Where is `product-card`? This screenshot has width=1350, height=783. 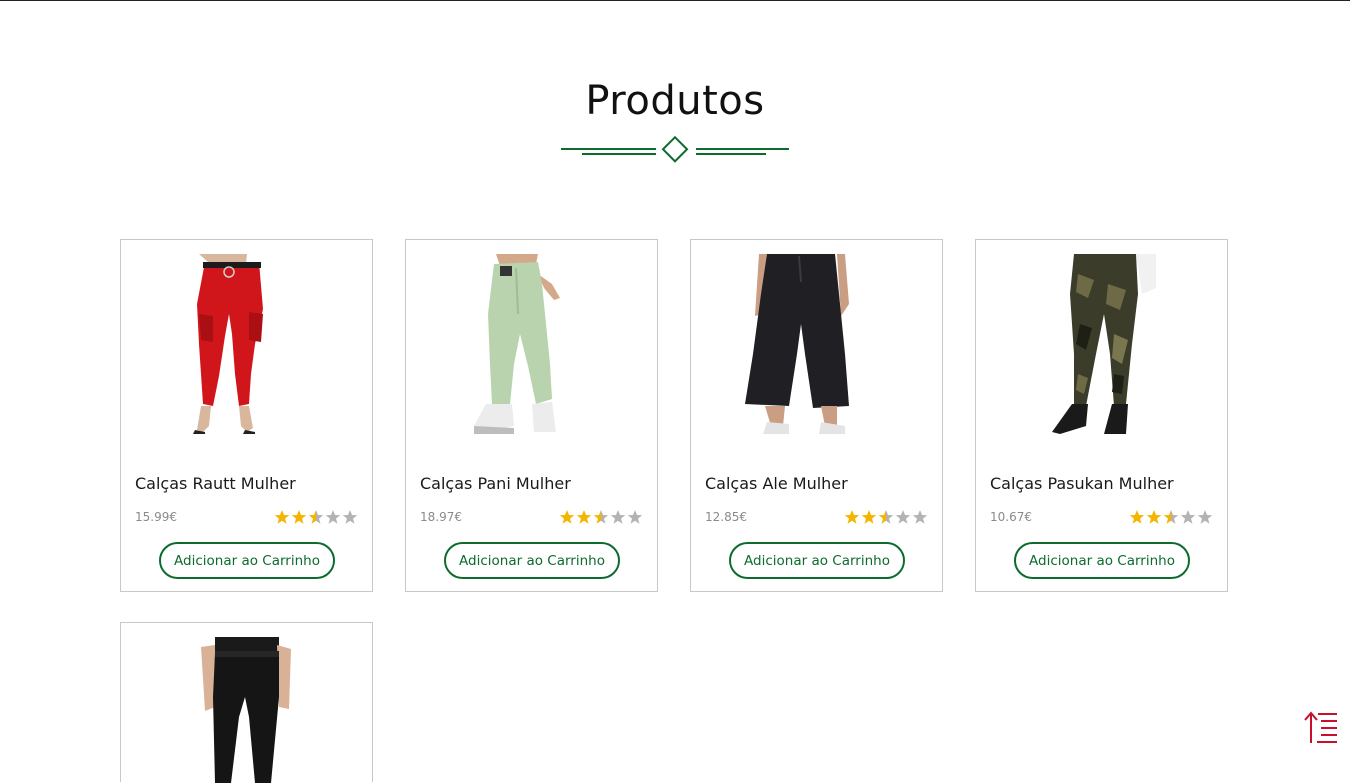 product-card is located at coordinates (246, 702).